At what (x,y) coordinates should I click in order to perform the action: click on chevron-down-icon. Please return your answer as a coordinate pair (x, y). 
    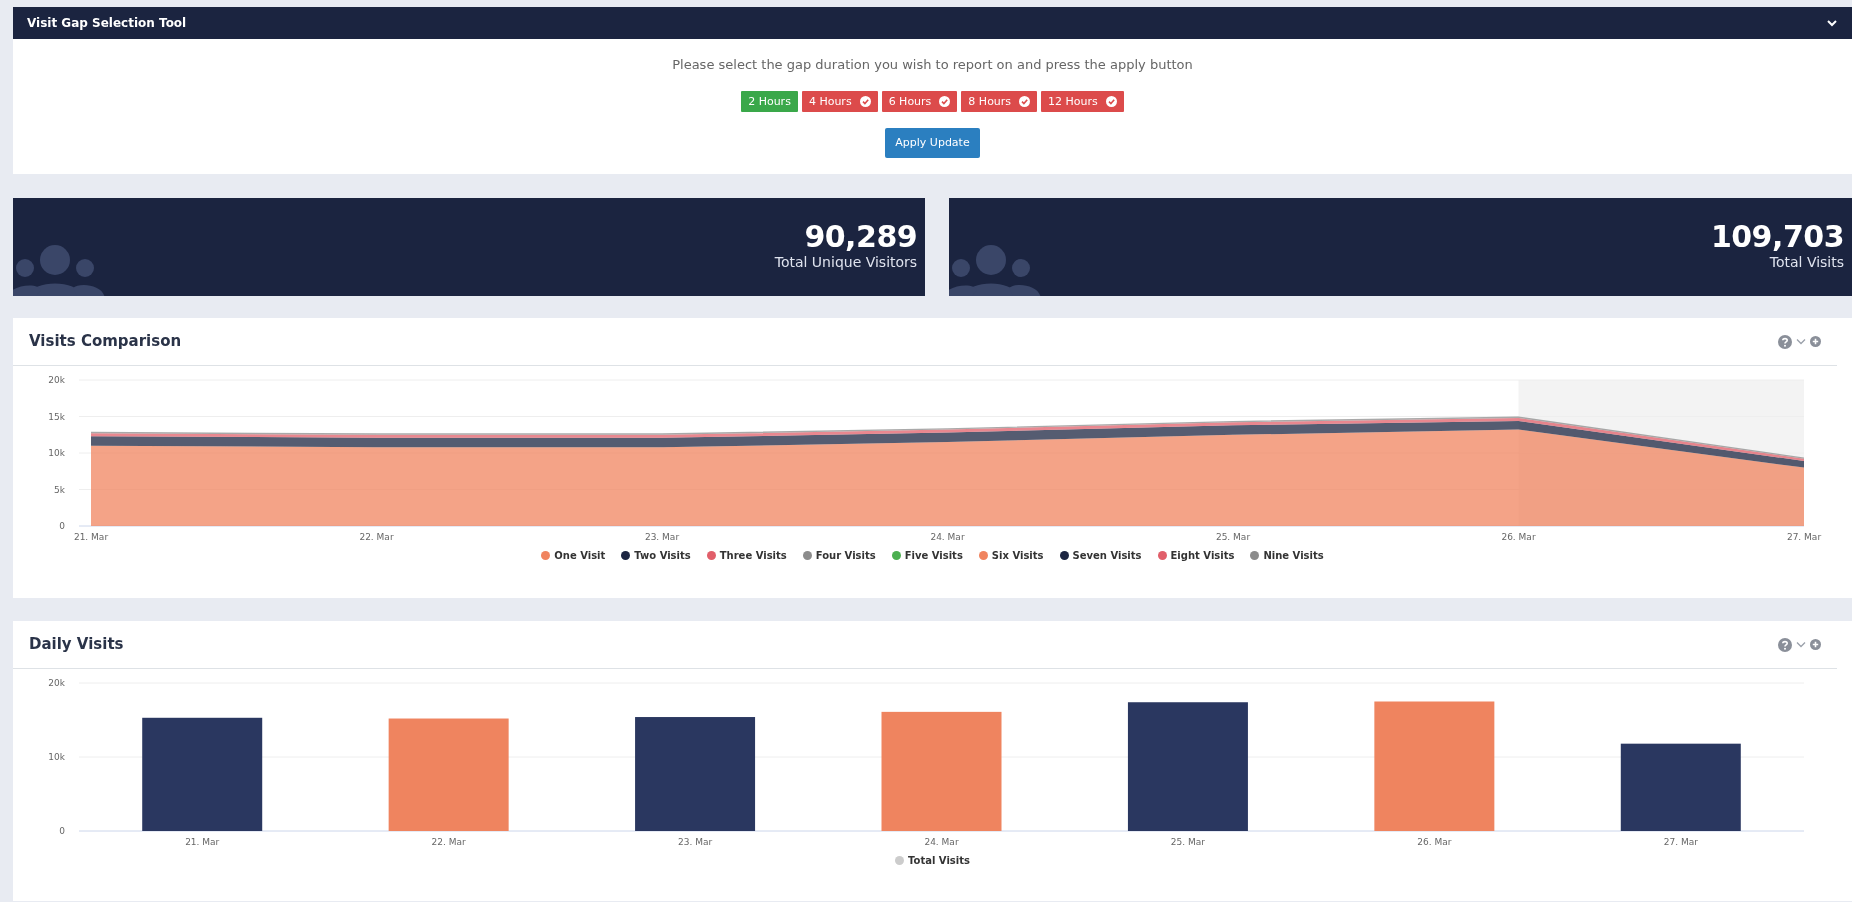
    Looking at the image, I should click on (1832, 23).